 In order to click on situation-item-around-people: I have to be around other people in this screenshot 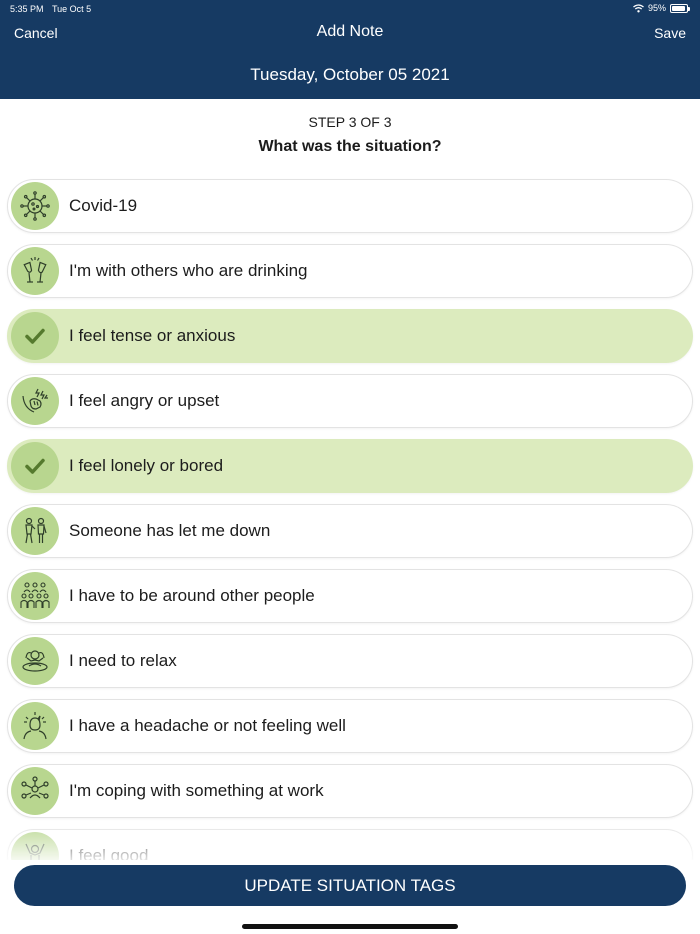, I will do `click(350, 596)`.